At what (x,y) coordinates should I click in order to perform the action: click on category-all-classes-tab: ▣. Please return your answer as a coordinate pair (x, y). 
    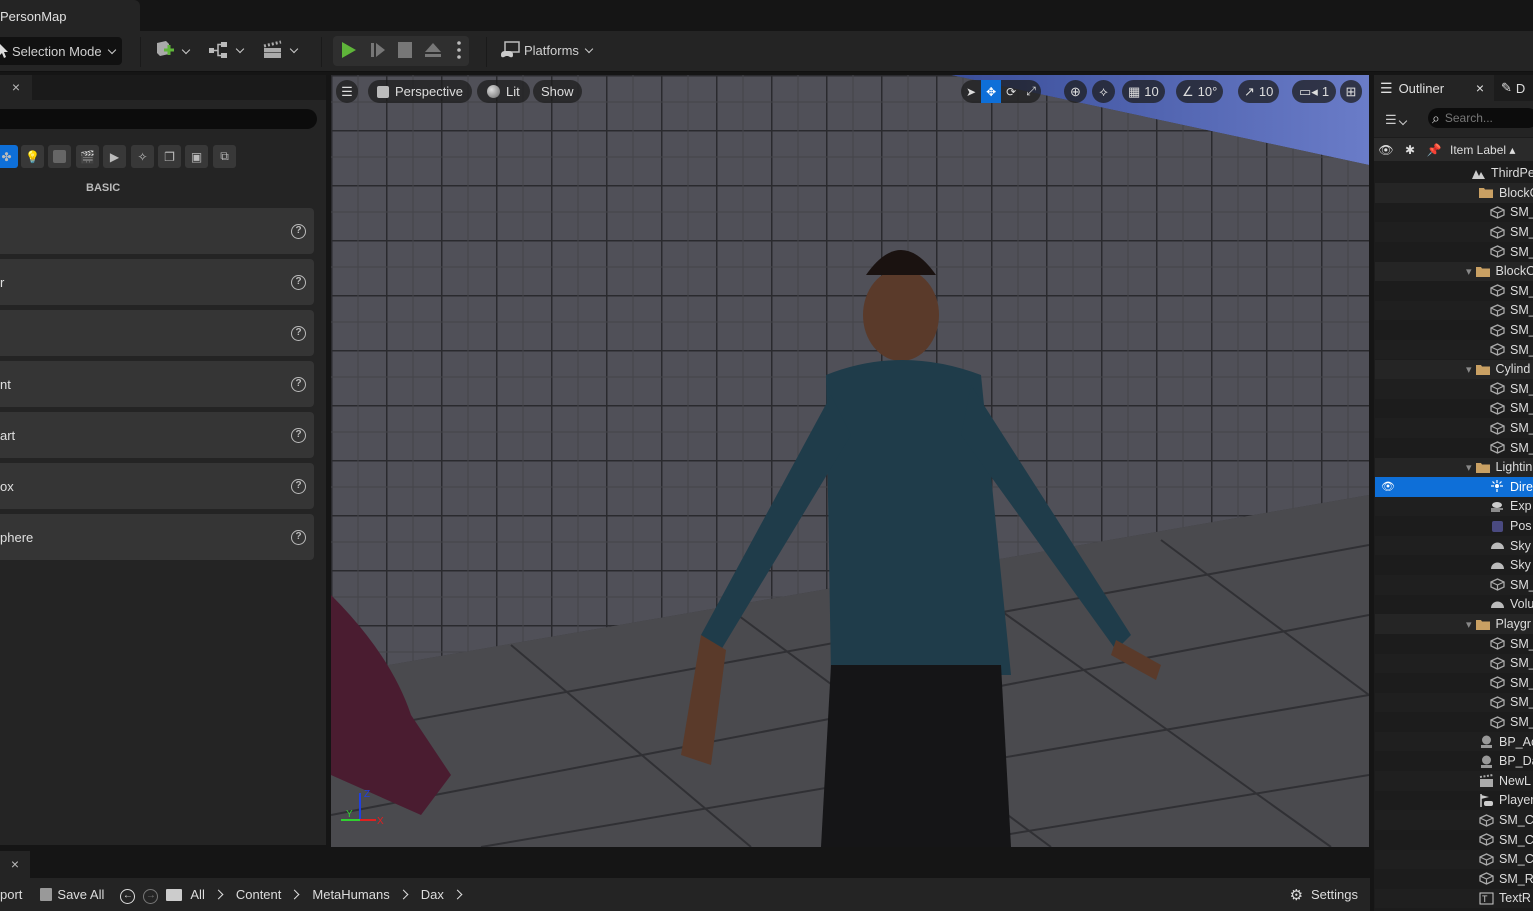
    Looking at the image, I should click on (196, 156).